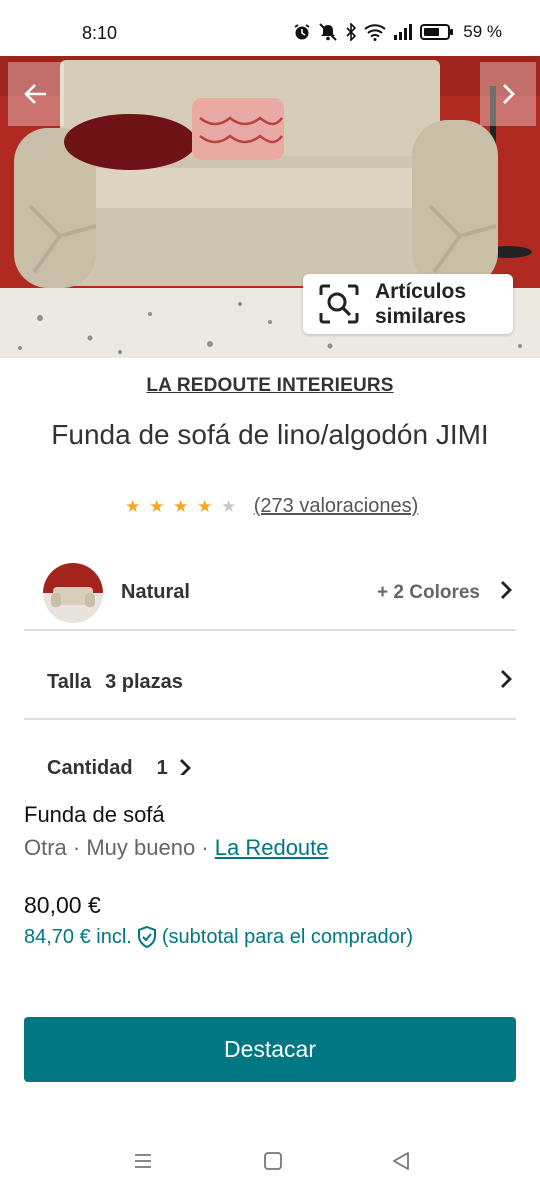 The height and width of the screenshot is (1200, 540). Describe the element at coordinates (119, 847) in the screenshot. I see `listing-condition: Otra · Muy bueno ·` at that location.